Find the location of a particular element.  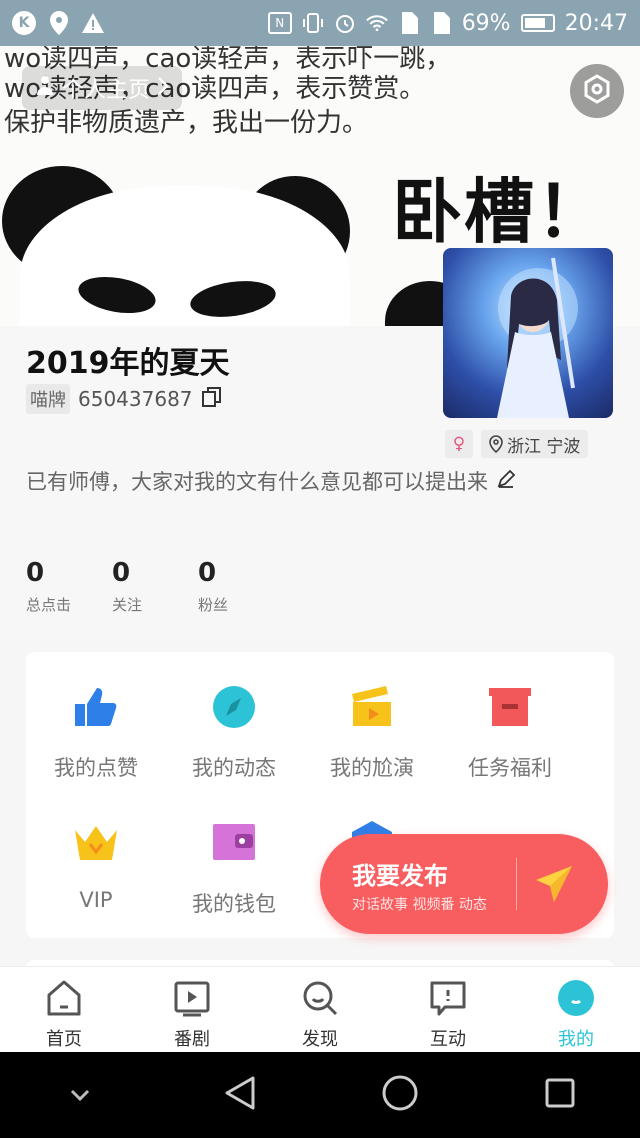

location-tag: 浙江 宁波 is located at coordinates (535, 444).